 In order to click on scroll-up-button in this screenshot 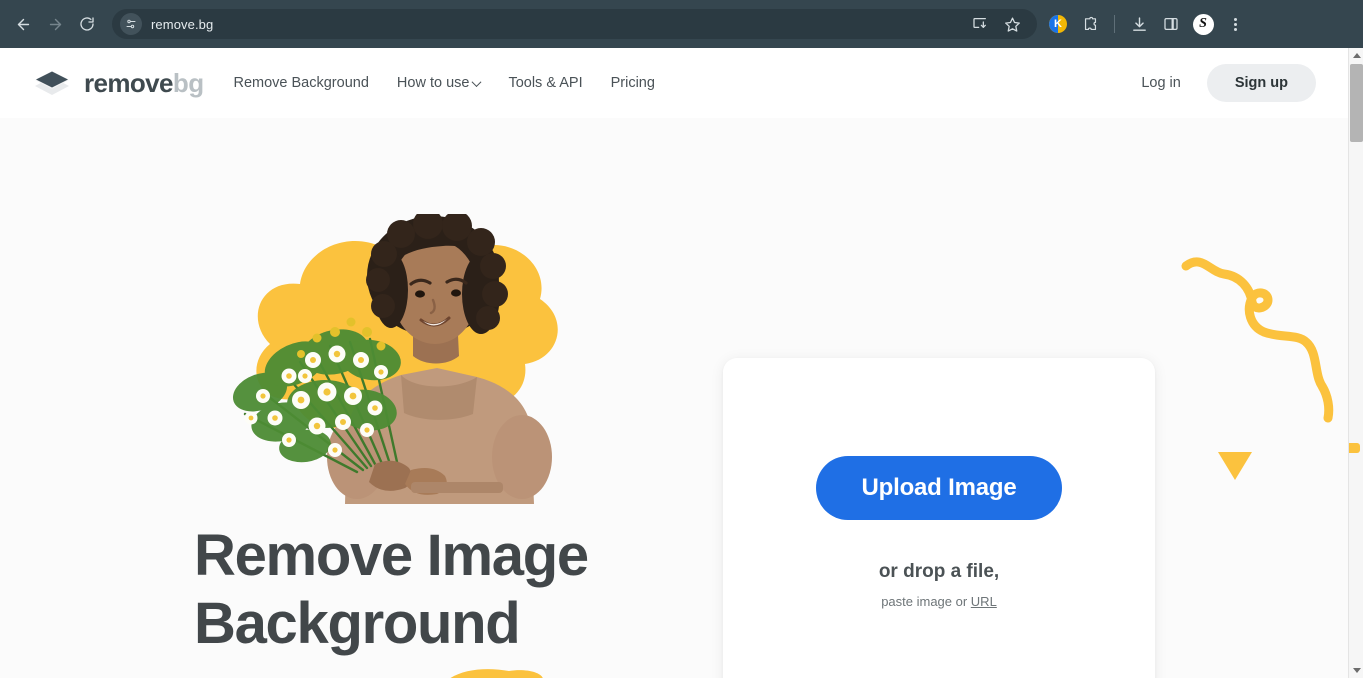, I will do `click(1356, 55)`.